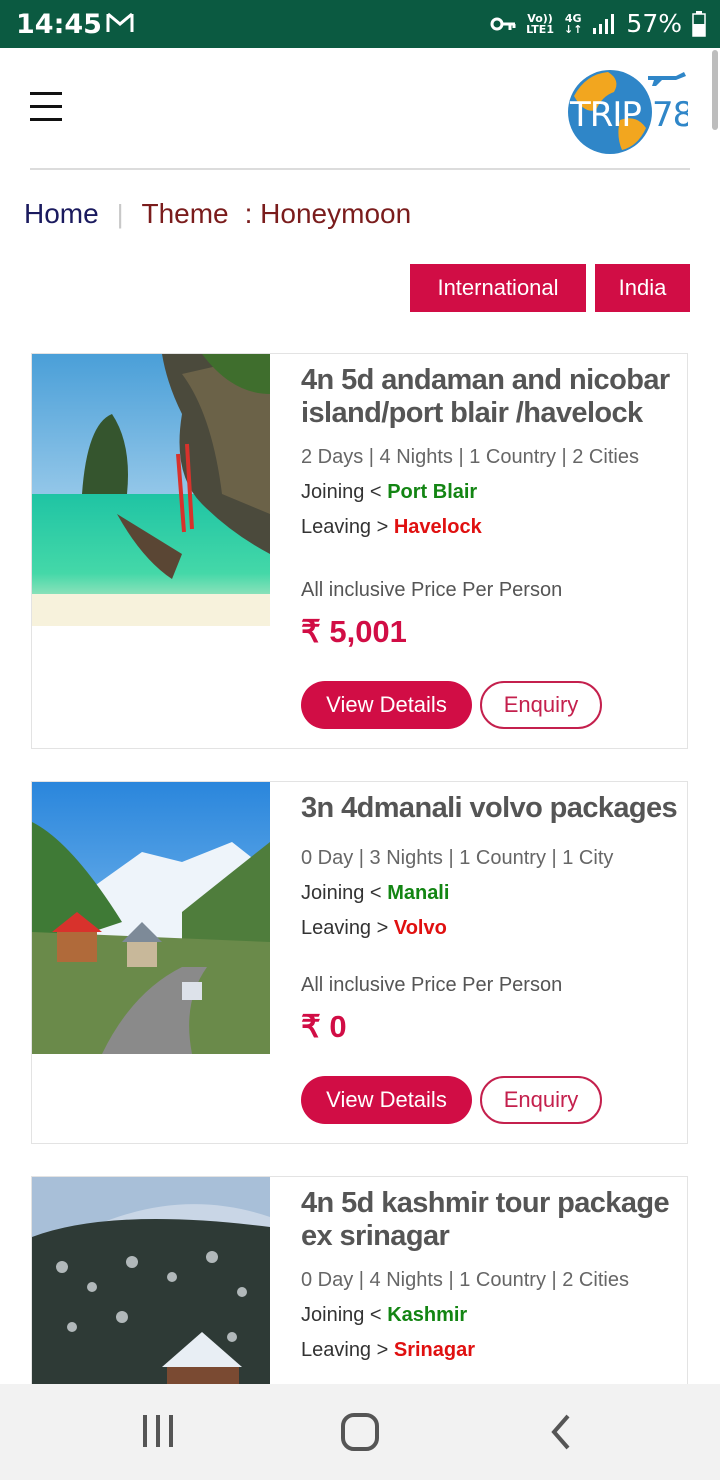 The width and height of the screenshot is (720, 1480). Describe the element at coordinates (491, 492) in the screenshot. I see `joining-row: Joining < Port Blair` at that location.